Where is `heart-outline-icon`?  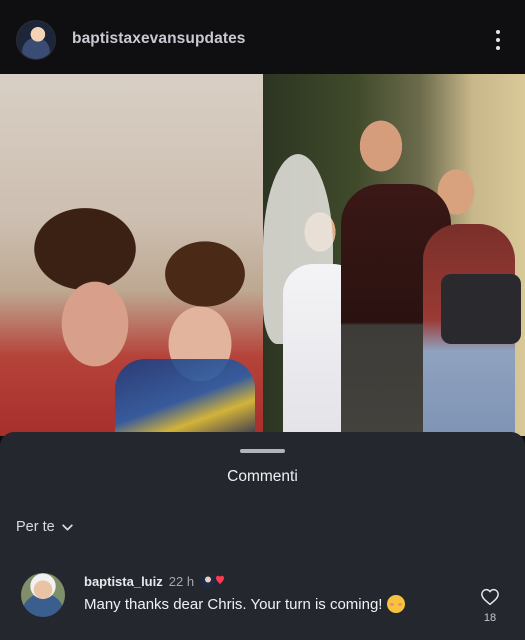 heart-outline-icon is located at coordinates (490, 597).